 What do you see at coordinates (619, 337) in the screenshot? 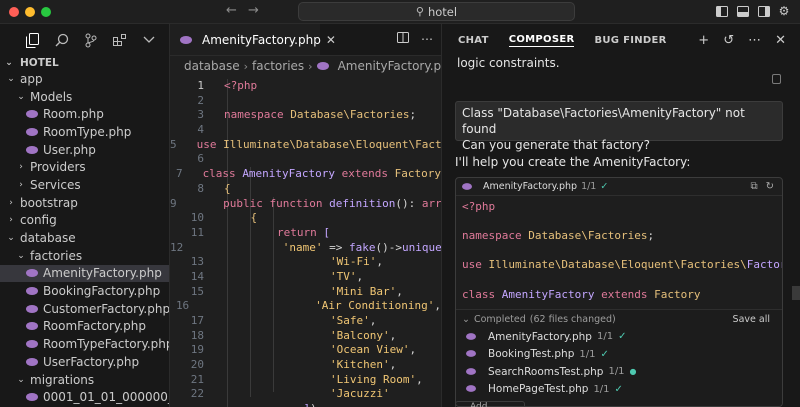
I see `changed-file-row: AmenityFactory.php 1/1 ✓` at bounding box center [619, 337].